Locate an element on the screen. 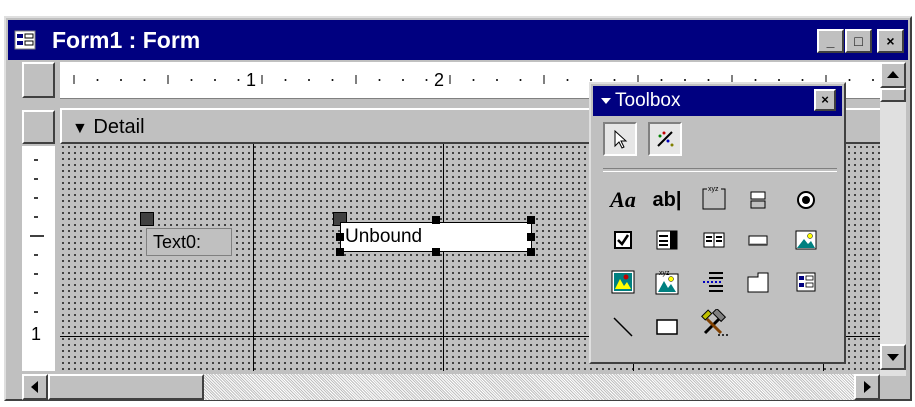 This screenshot has width=915, height=407. form-icon is located at coordinates (25, 40).